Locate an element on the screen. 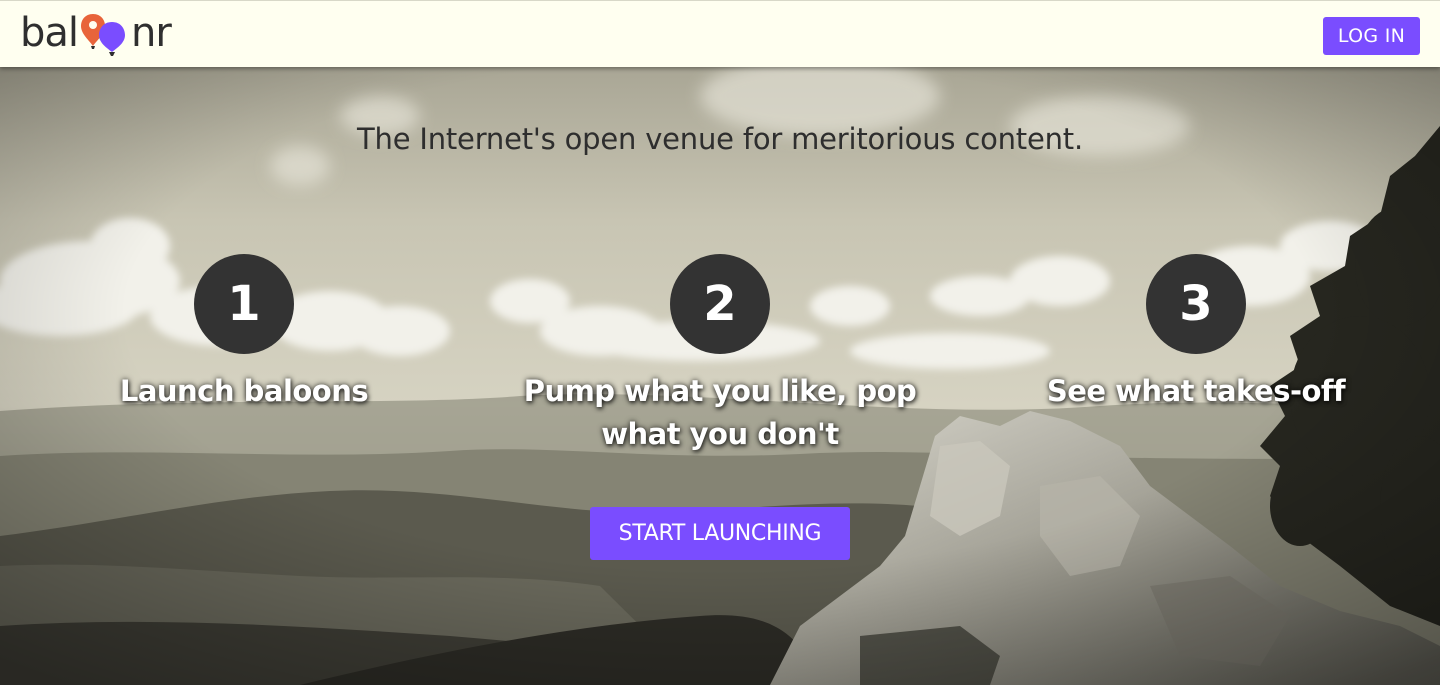 Image resolution: width=1440 pixels, height=685 pixels. step-3: 3 See what takes-off is located at coordinates (1196, 333).